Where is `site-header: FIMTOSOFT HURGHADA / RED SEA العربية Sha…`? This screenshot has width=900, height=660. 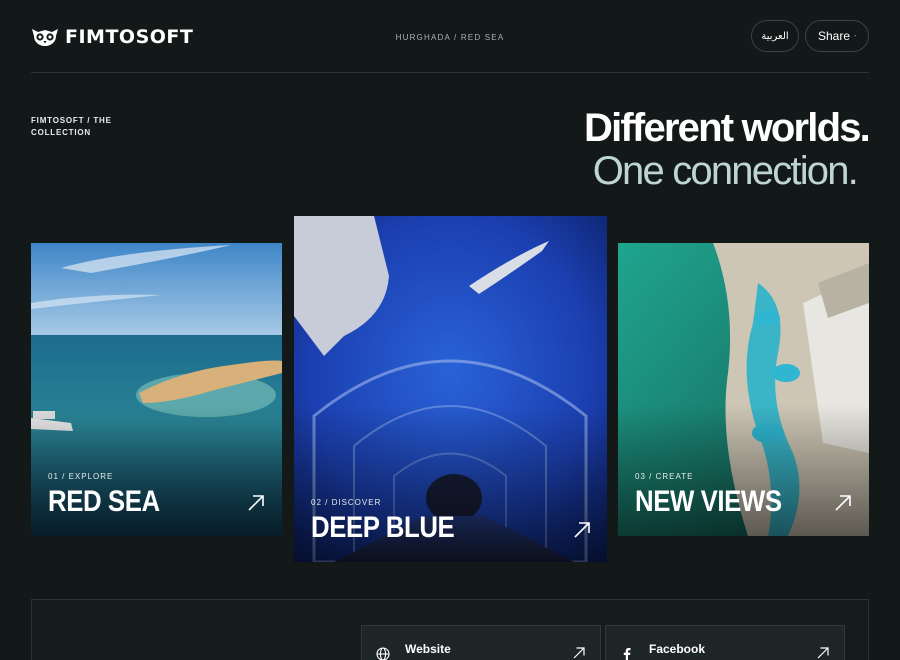
site-header: FIMTOSOFT HURGHADA / RED SEA العربية Sha… is located at coordinates (450, 36).